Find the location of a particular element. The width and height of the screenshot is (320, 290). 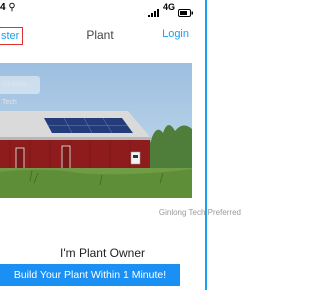

register-link: ster is located at coordinates (12, 36).